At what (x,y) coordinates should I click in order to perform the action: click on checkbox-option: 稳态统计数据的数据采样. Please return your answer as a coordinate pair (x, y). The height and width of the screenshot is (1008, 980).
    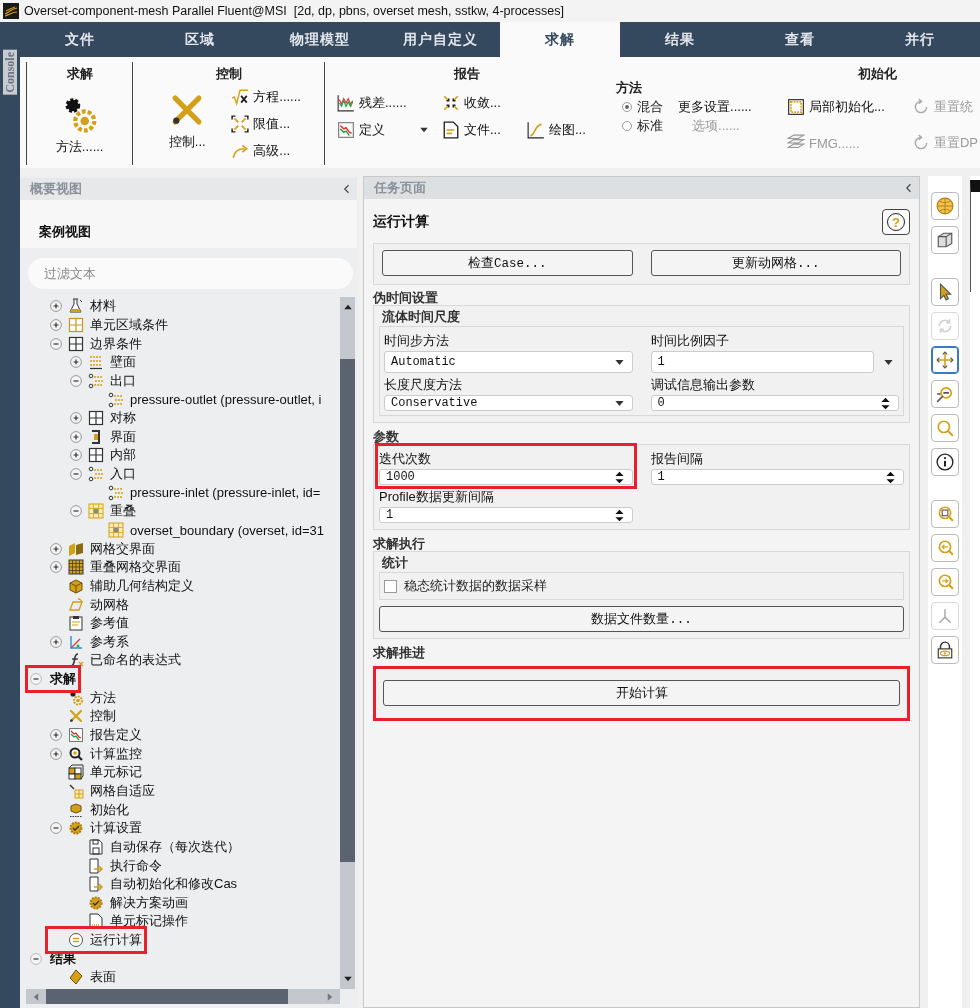
    Looking at the image, I should click on (641, 586).